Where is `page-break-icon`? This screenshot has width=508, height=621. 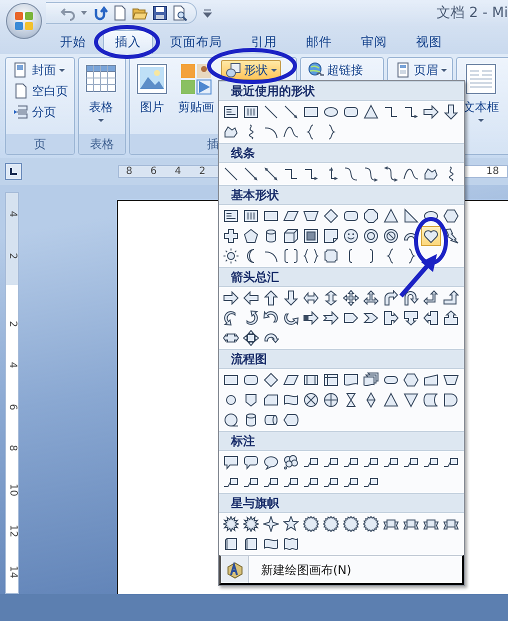 page-break-icon is located at coordinates (21, 112).